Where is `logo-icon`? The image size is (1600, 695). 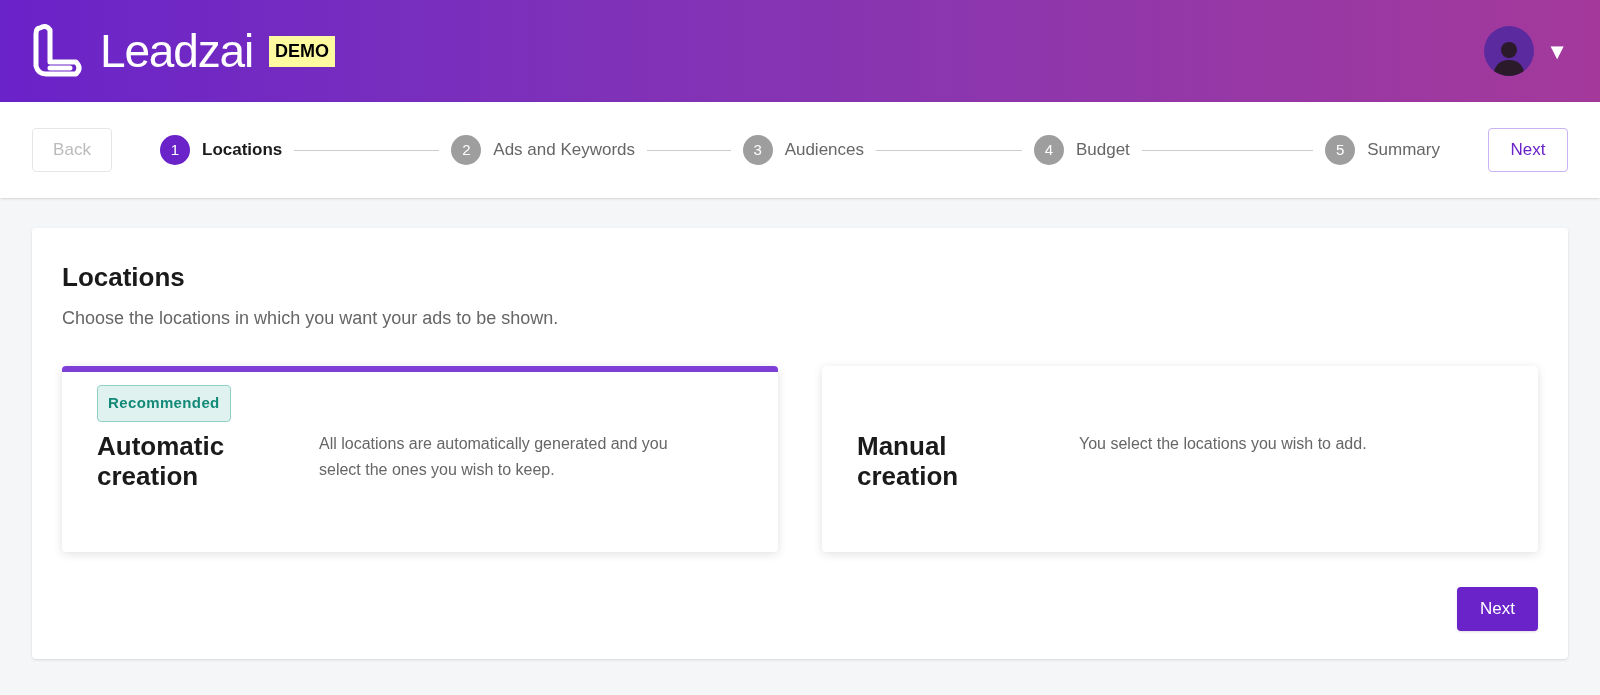 logo-icon is located at coordinates (58, 51).